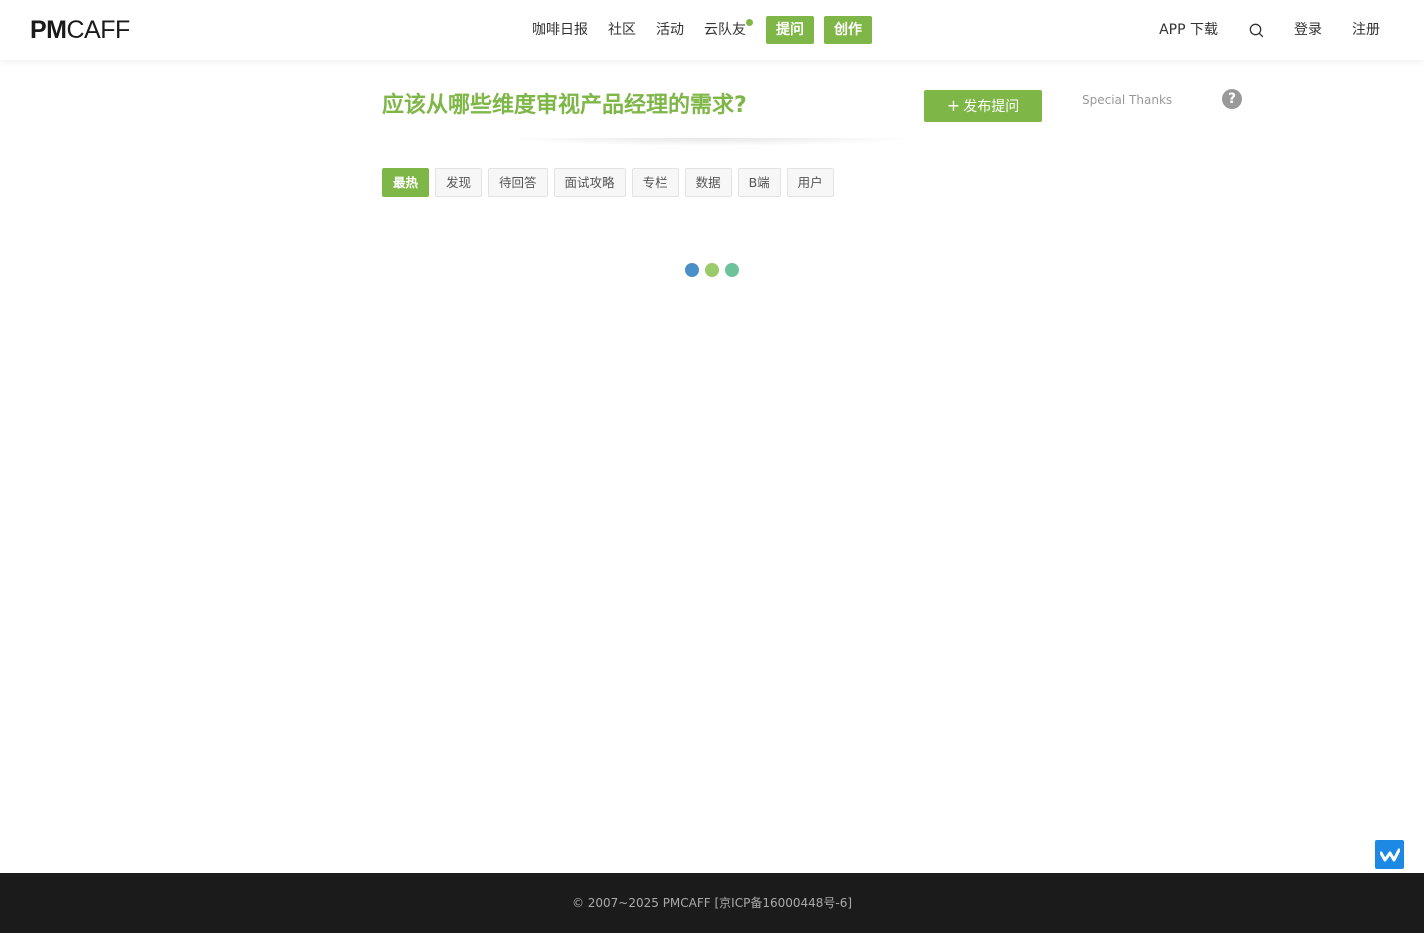  Describe the element at coordinates (1308, 30) in the screenshot. I see `login-link: 登录` at that location.